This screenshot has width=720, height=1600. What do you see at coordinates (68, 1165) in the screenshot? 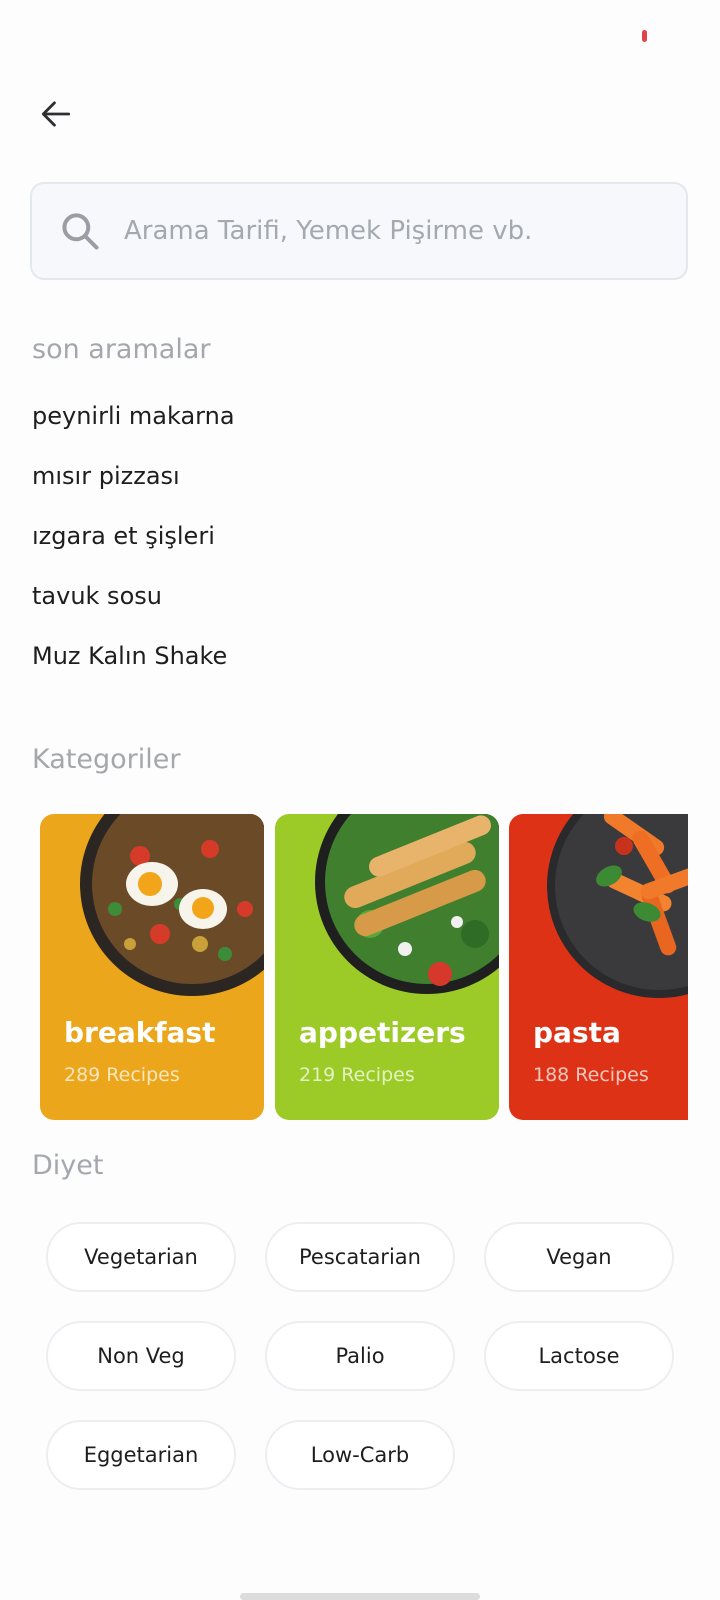
I see `diet-title: Diyet` at bounding box center [68, 1165].